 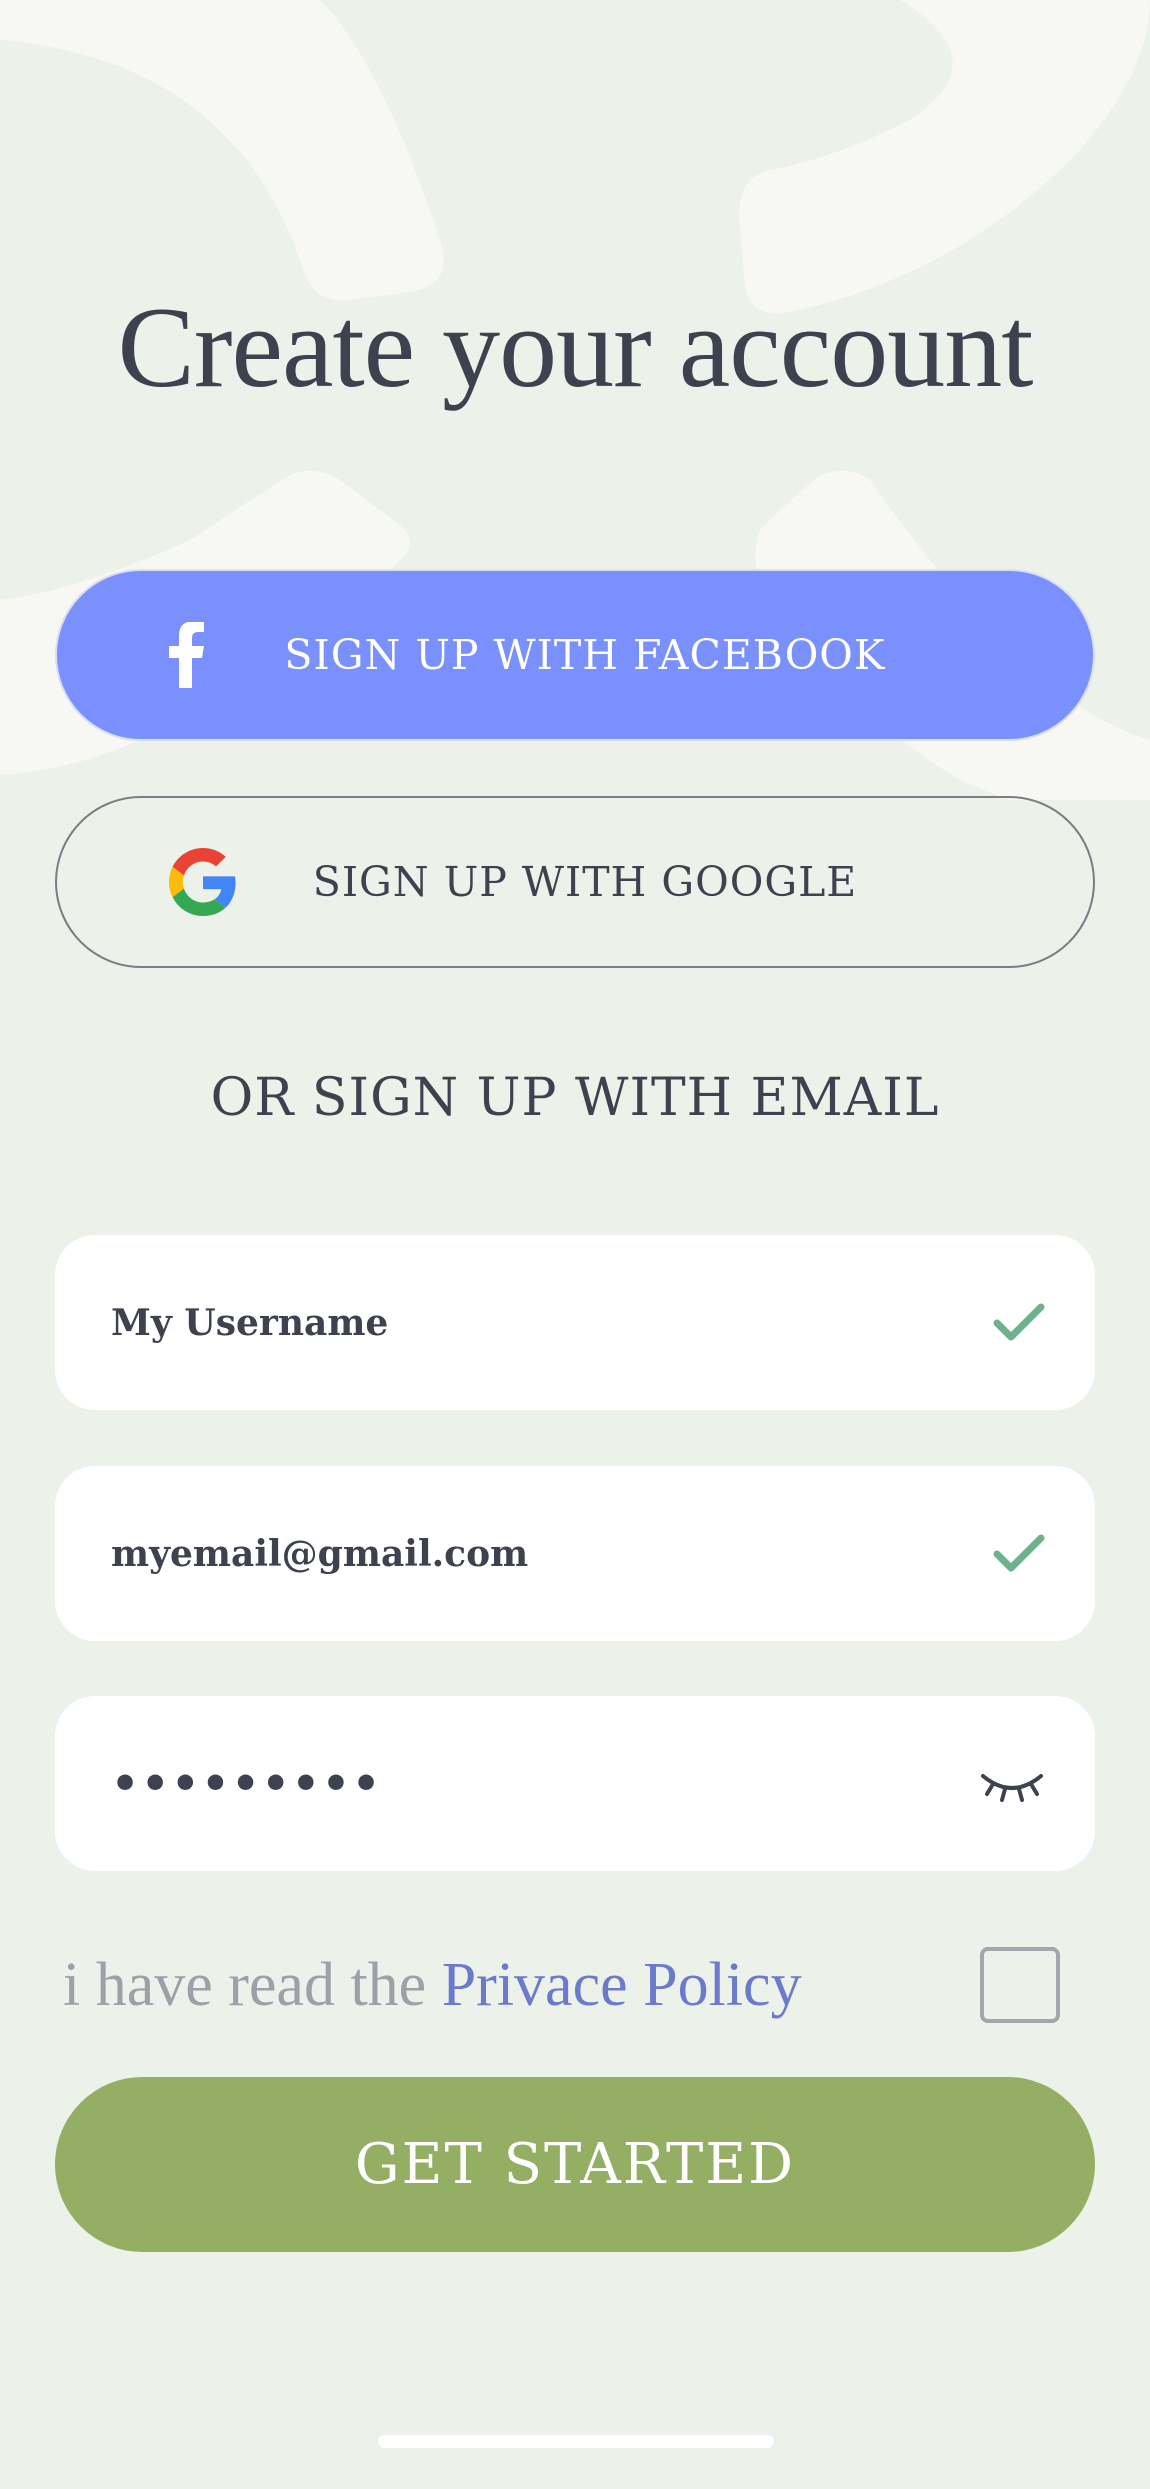 I want to click on password-value: •••••••••, so click(x=247, y=1783).